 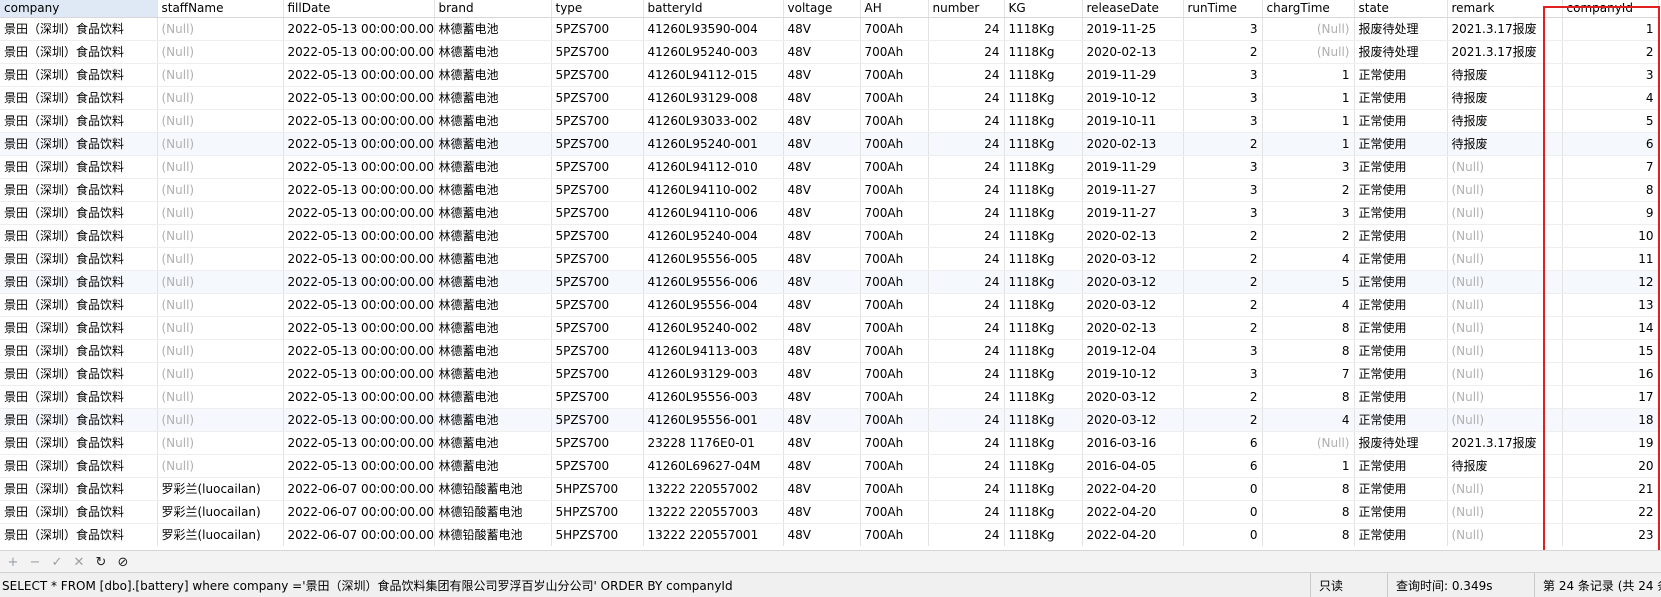 I want to click on column-header-voltage: voltage, so click(x=822, y=9).